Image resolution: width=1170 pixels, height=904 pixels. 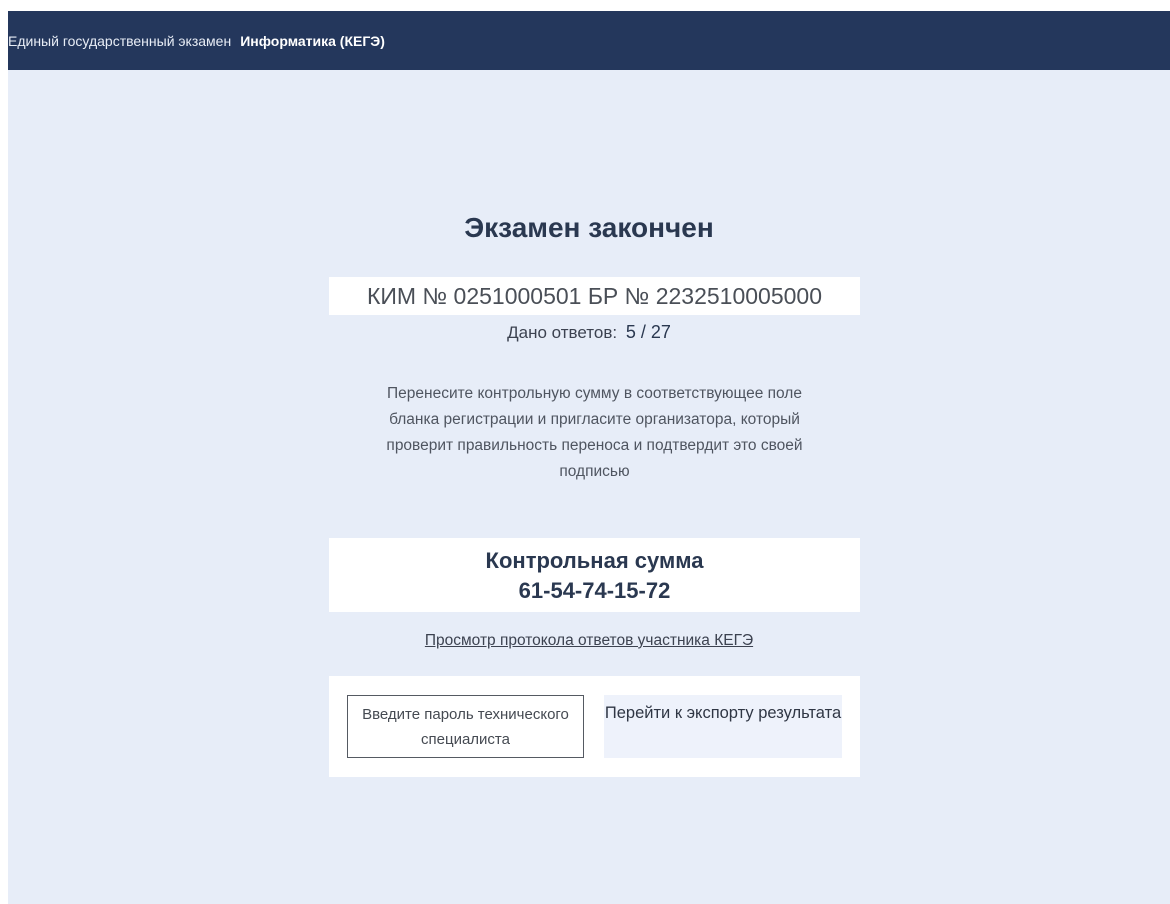 I want to click on answers-label: Дано ответов:, so click(x=562, y=332).